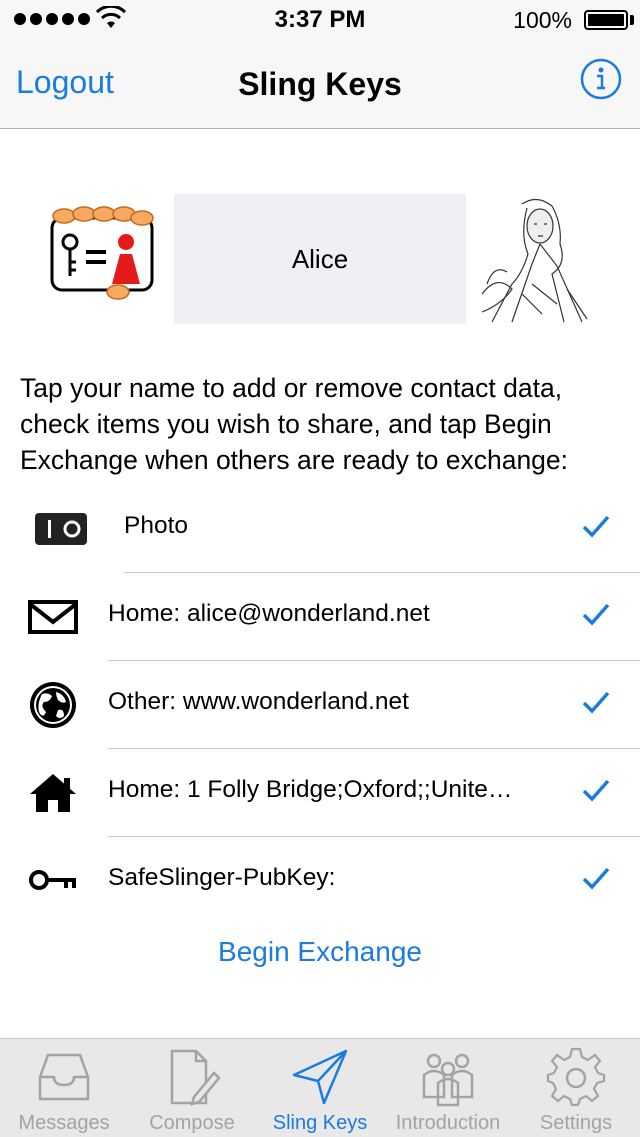 The width and height of the screenshot is (640, 1137). What do you see at coordinates (195, 1077) in the screenshot?
I see `compose-pencil-icon` at bounding box center [195, 1077].